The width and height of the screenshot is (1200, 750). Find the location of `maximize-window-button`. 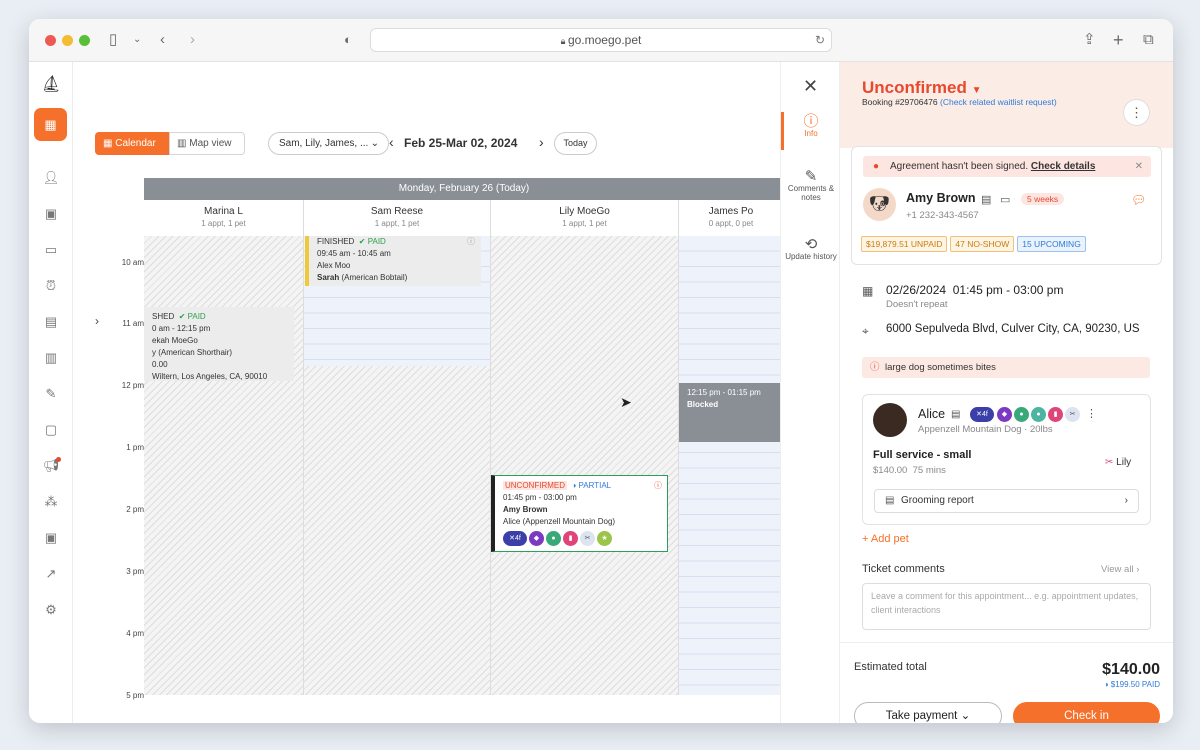

maximize-window-button is located at coordinates (84, 40).